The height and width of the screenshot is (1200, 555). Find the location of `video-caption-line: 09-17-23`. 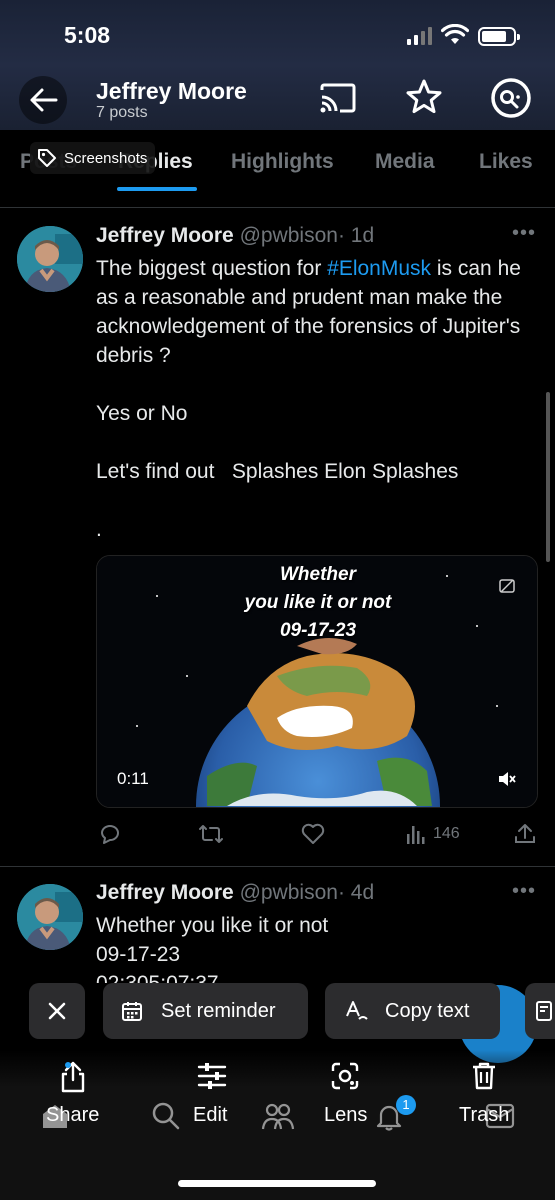

video-caption-line: 09-17-23 is located at coordinates (318, 630).